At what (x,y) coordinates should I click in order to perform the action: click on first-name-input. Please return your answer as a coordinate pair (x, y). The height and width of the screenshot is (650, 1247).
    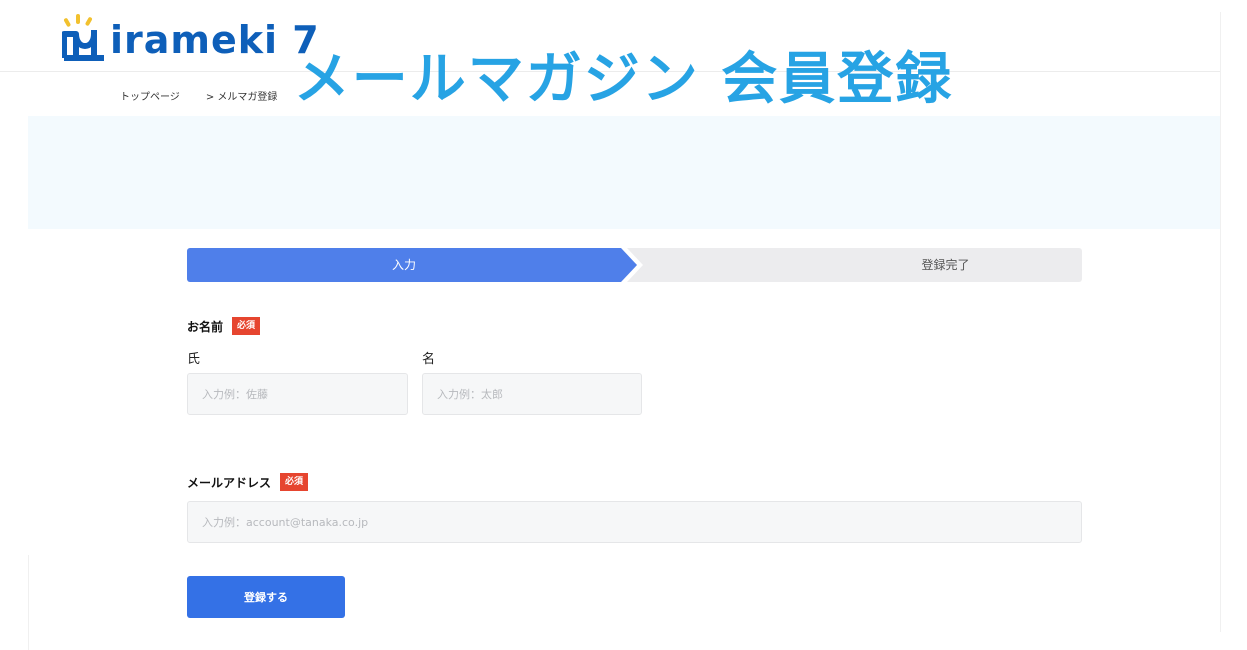
    Looking at the image, I should click on (532, 394).